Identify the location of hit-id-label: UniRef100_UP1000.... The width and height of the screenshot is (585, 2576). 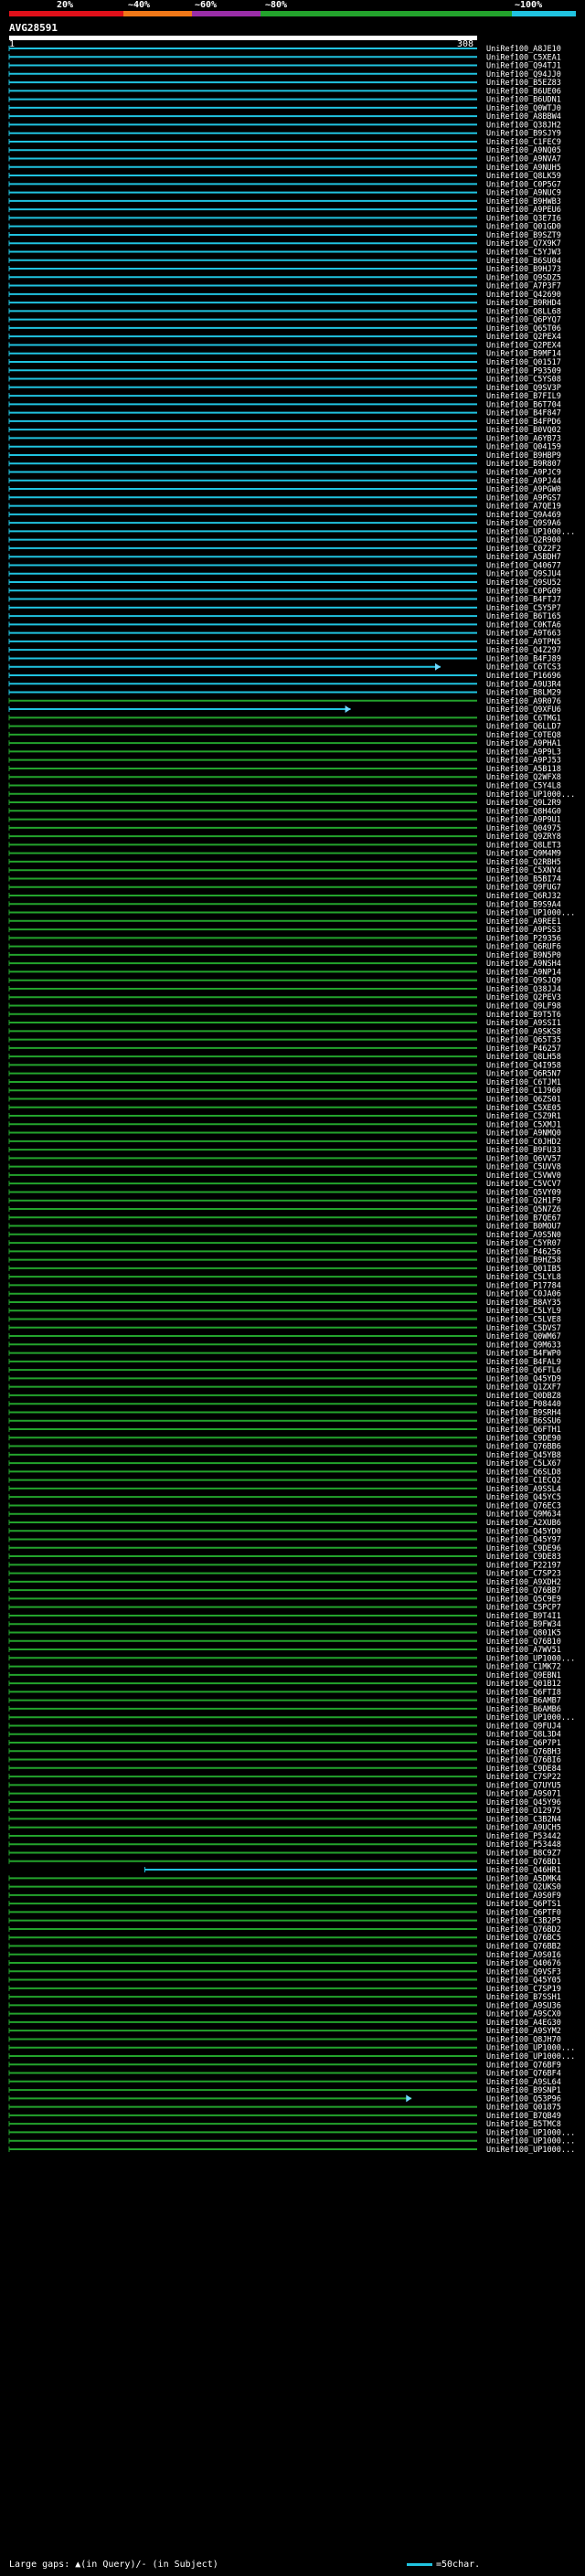
(531, 2150).